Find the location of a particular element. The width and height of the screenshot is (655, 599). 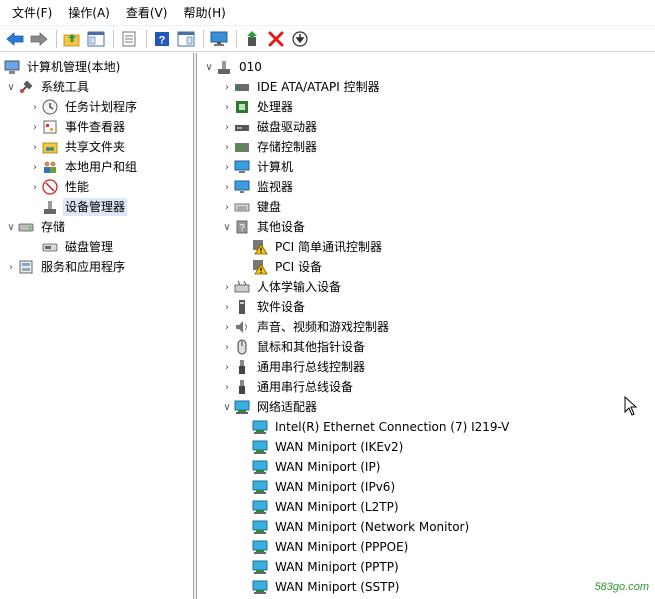

tree-item-performance: › 性能 is located at coordinates (59, 187).